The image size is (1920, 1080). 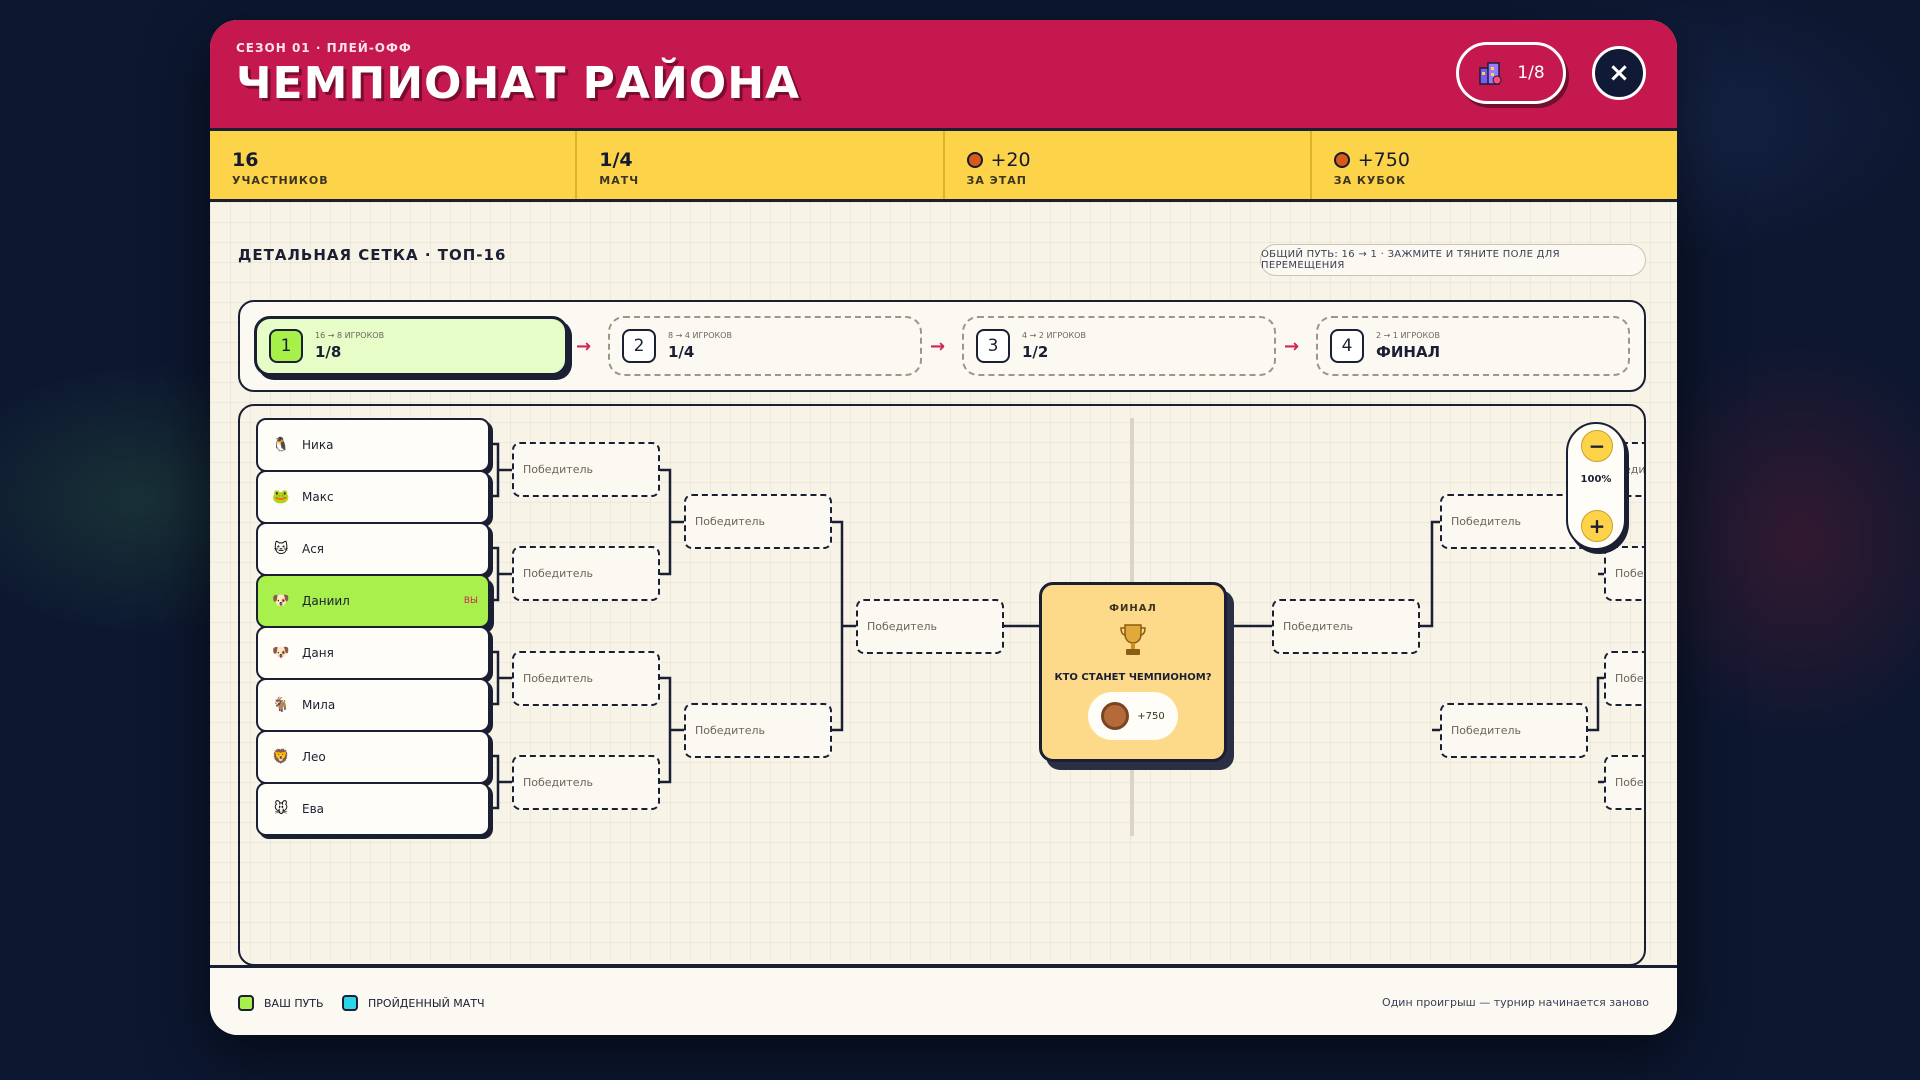 What do you see at coordinates (1133, 677) in the screenshot?
I see `final-question: КТО СТАНЕТ ЧЕМПИОНОМ?` at bounding box center [1133, 677].